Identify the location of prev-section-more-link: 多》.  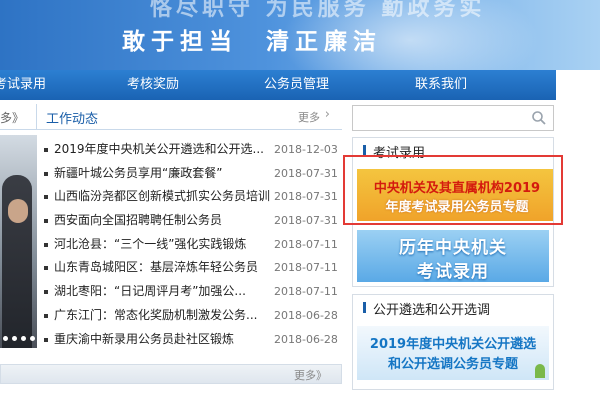
(12, 117).